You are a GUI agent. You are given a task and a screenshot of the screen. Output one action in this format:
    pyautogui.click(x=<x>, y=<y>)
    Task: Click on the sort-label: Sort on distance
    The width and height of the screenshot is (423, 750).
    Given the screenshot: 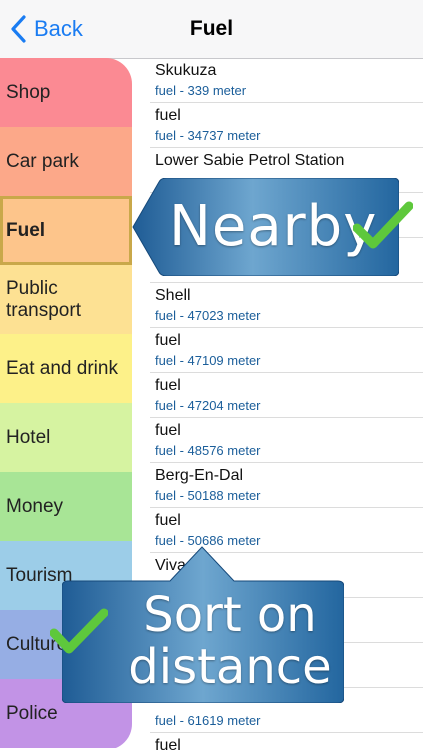 What is the action you would take?
    pyautogui.click(x=230, y=641)
    